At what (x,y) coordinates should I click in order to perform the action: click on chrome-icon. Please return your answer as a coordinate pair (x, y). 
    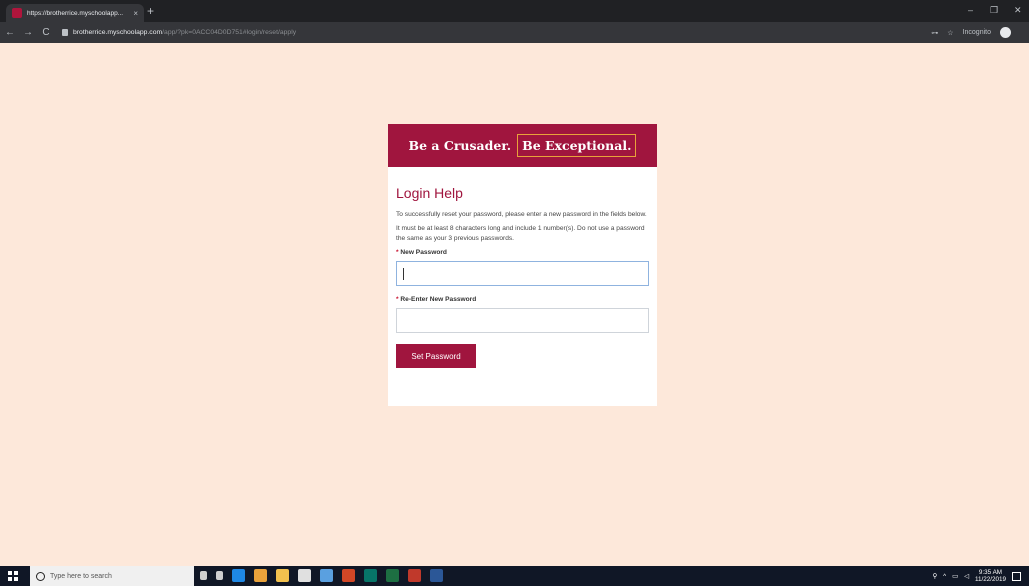
    Looking at the image, I should click on (260, 575).